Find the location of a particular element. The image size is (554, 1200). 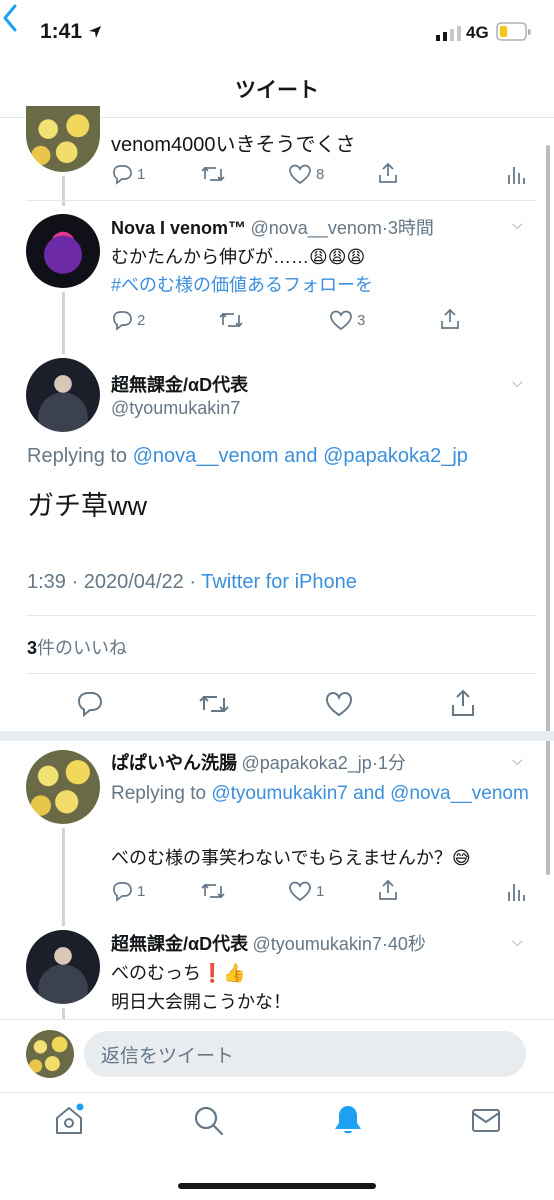

status-time: 1:41 is located at coordinates (61, 31).